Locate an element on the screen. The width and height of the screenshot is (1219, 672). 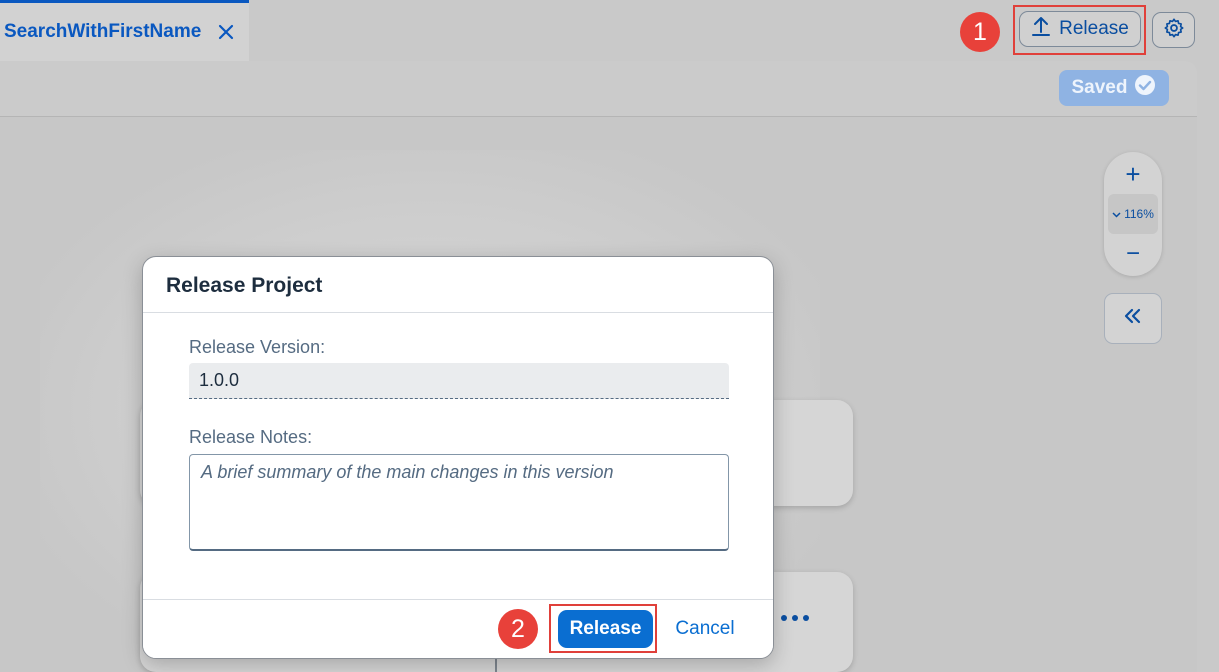
tab-label: SearchWithFirstName is located at coordinates (103, 31).